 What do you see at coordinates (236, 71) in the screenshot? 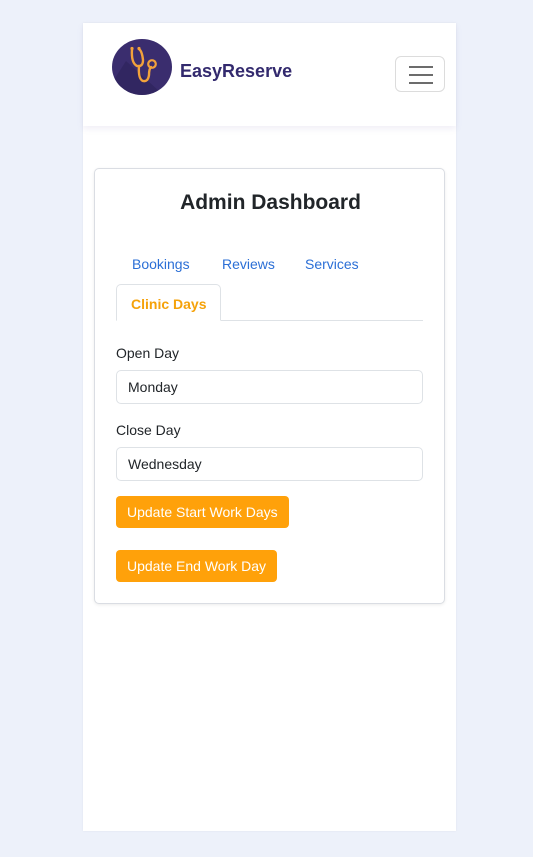
I see `brand-name: EasyReserve` at bounding box center [236, 71].